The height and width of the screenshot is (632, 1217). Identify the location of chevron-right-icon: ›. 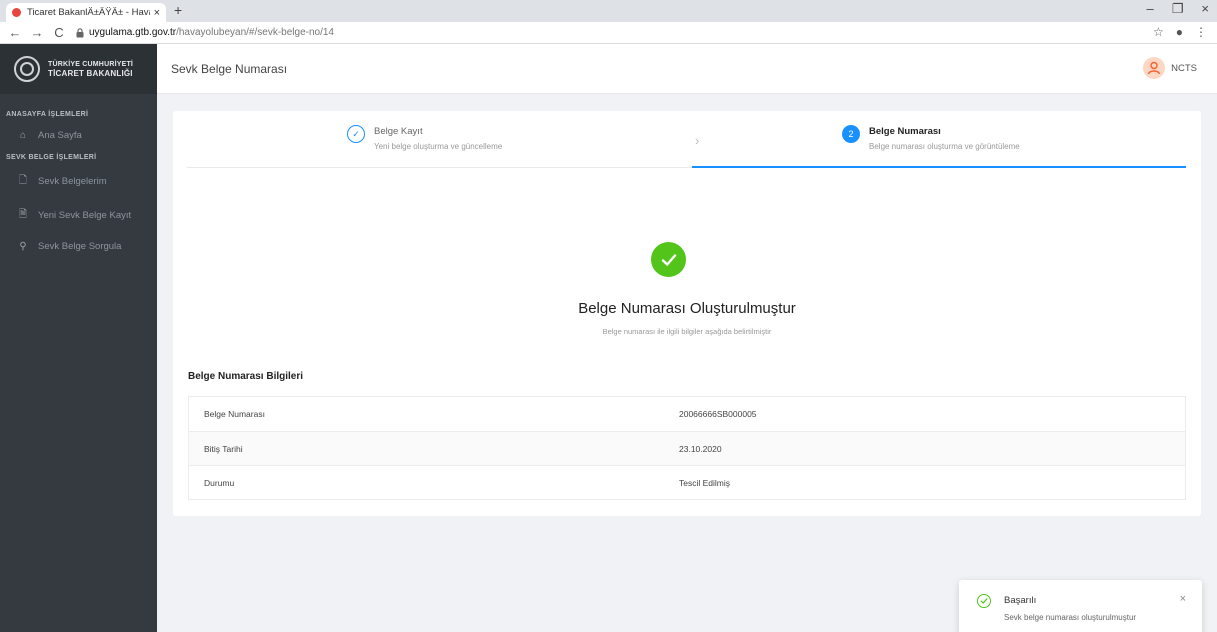
(697, 140).